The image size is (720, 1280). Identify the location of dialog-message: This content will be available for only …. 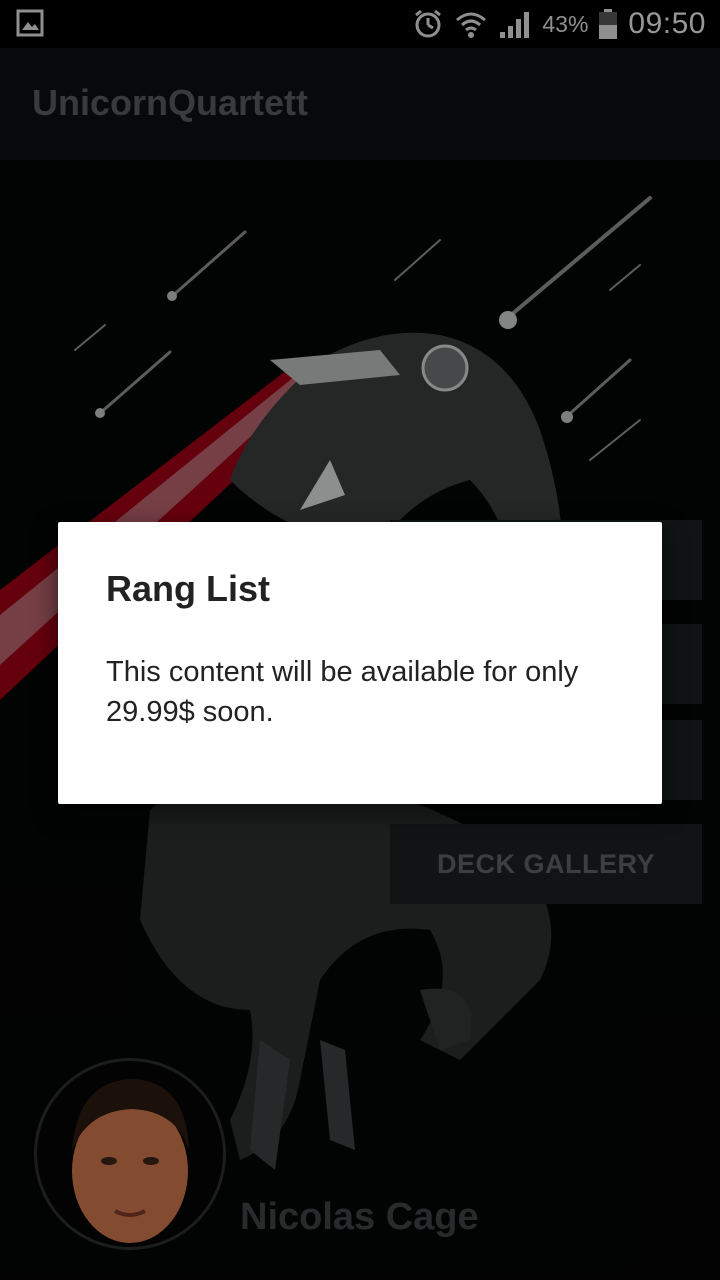
(342, 692).